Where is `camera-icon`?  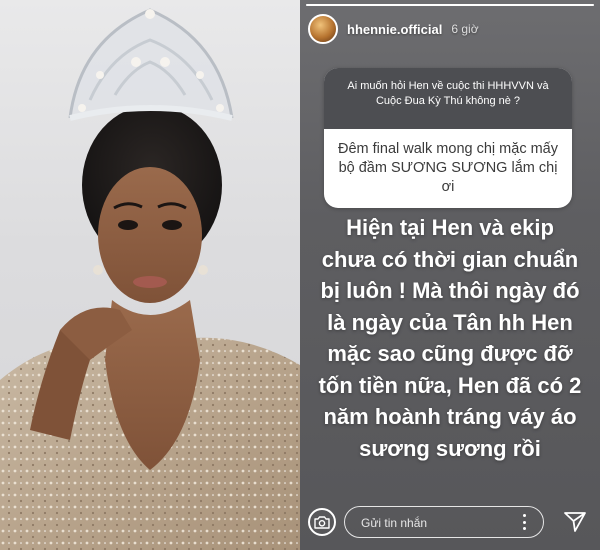
camera-icon is located at coordinates (322, 522).